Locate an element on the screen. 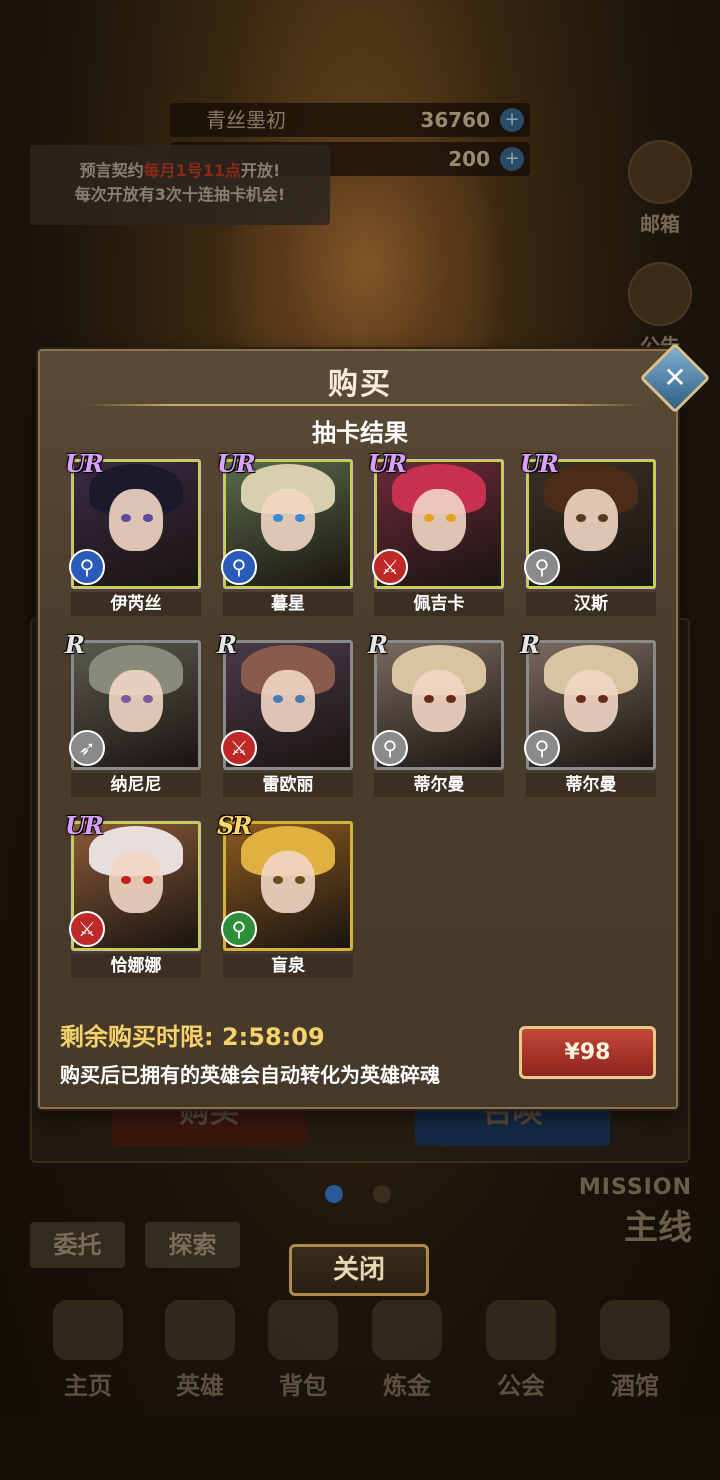 This screenshot has width=720, height=1480. mailbox-icon is located at coordinates (660, 172).